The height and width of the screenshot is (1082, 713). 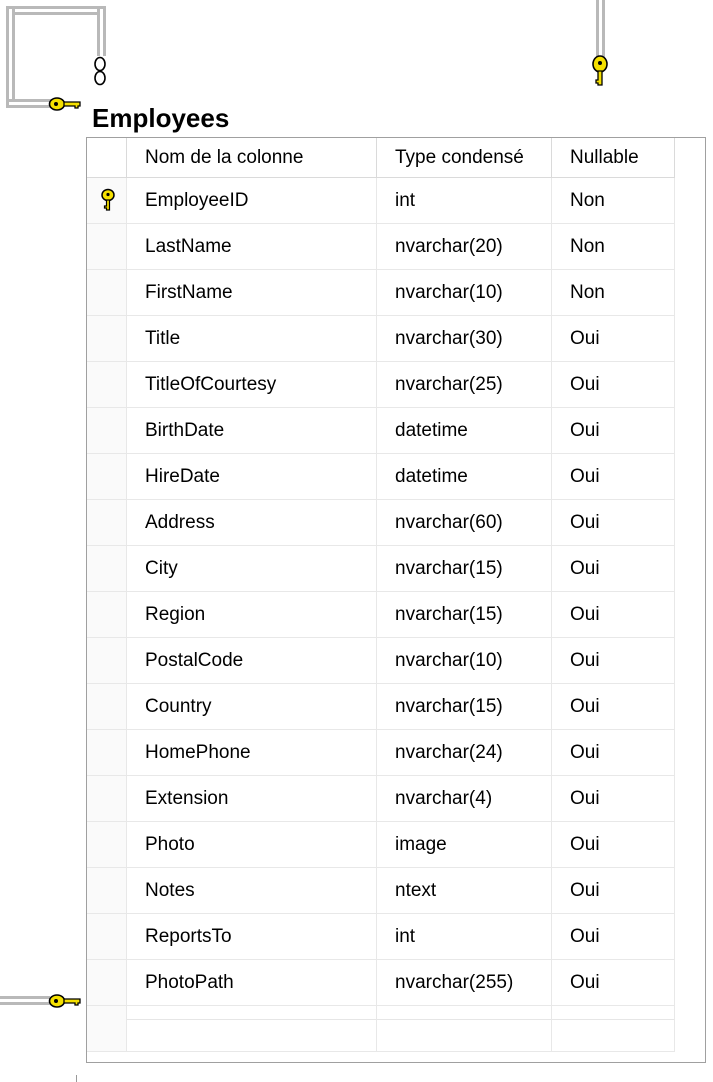 What do you see at coordinates (613, 1029) in the screenshot?
I see `cell-column-nullable` at bounding box center [613, 1029].